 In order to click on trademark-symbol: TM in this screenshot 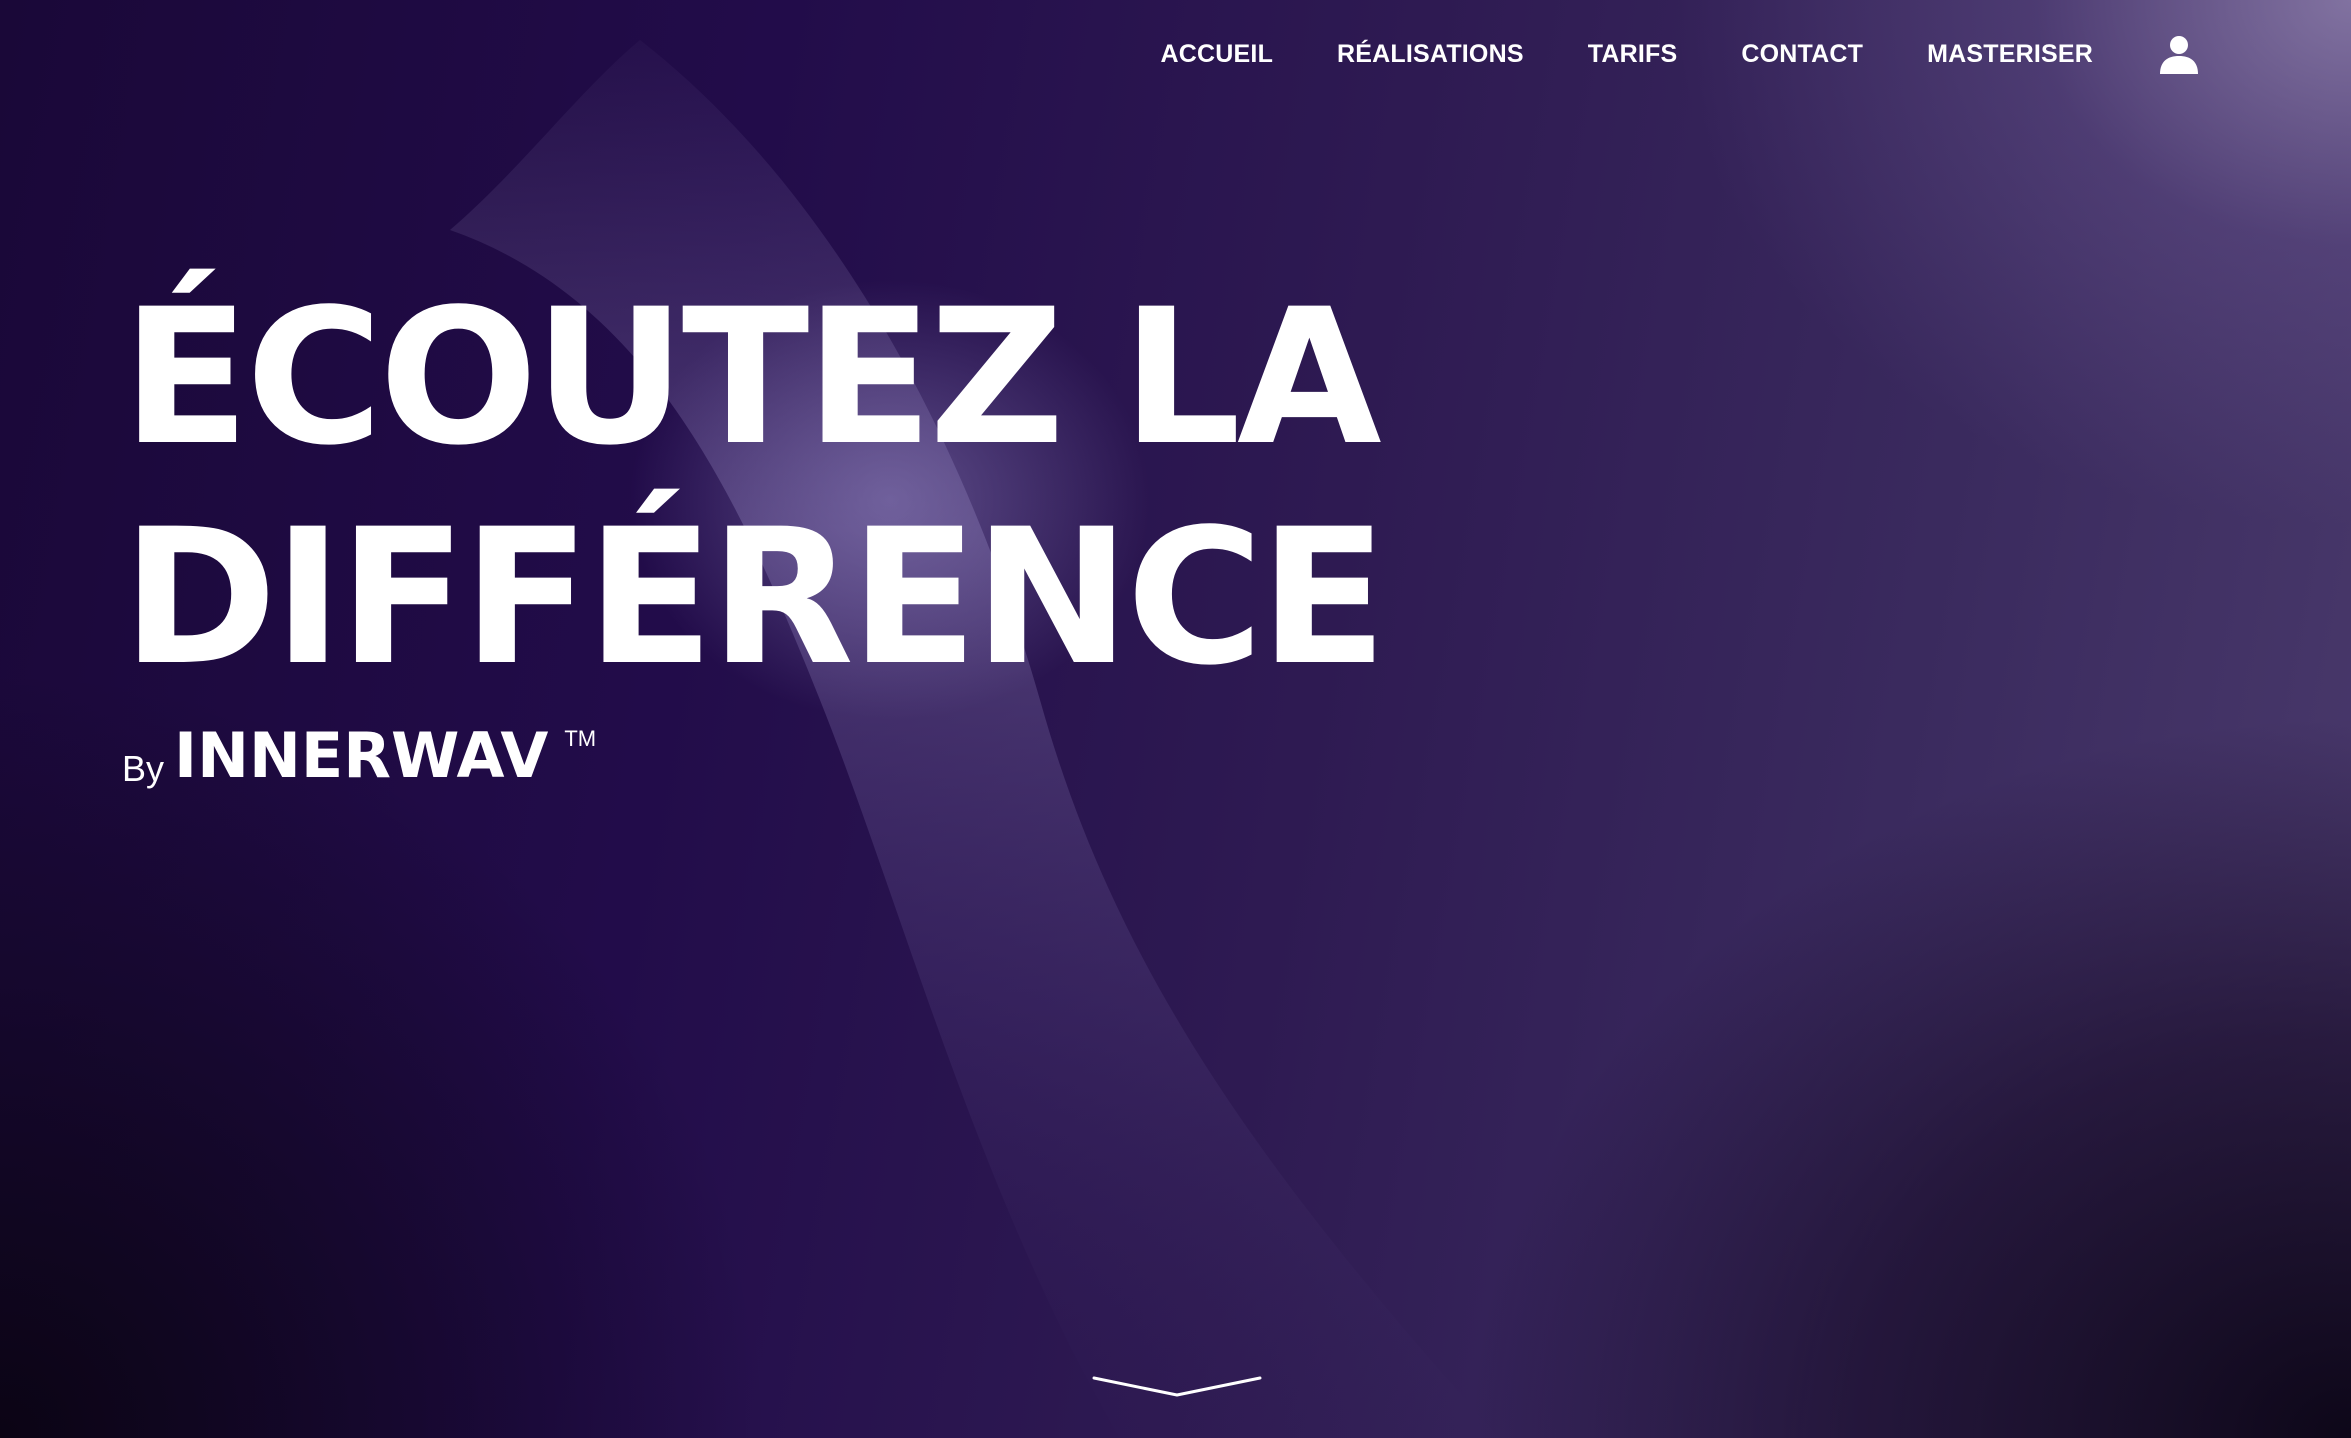, I will do `click(580, 738)`.